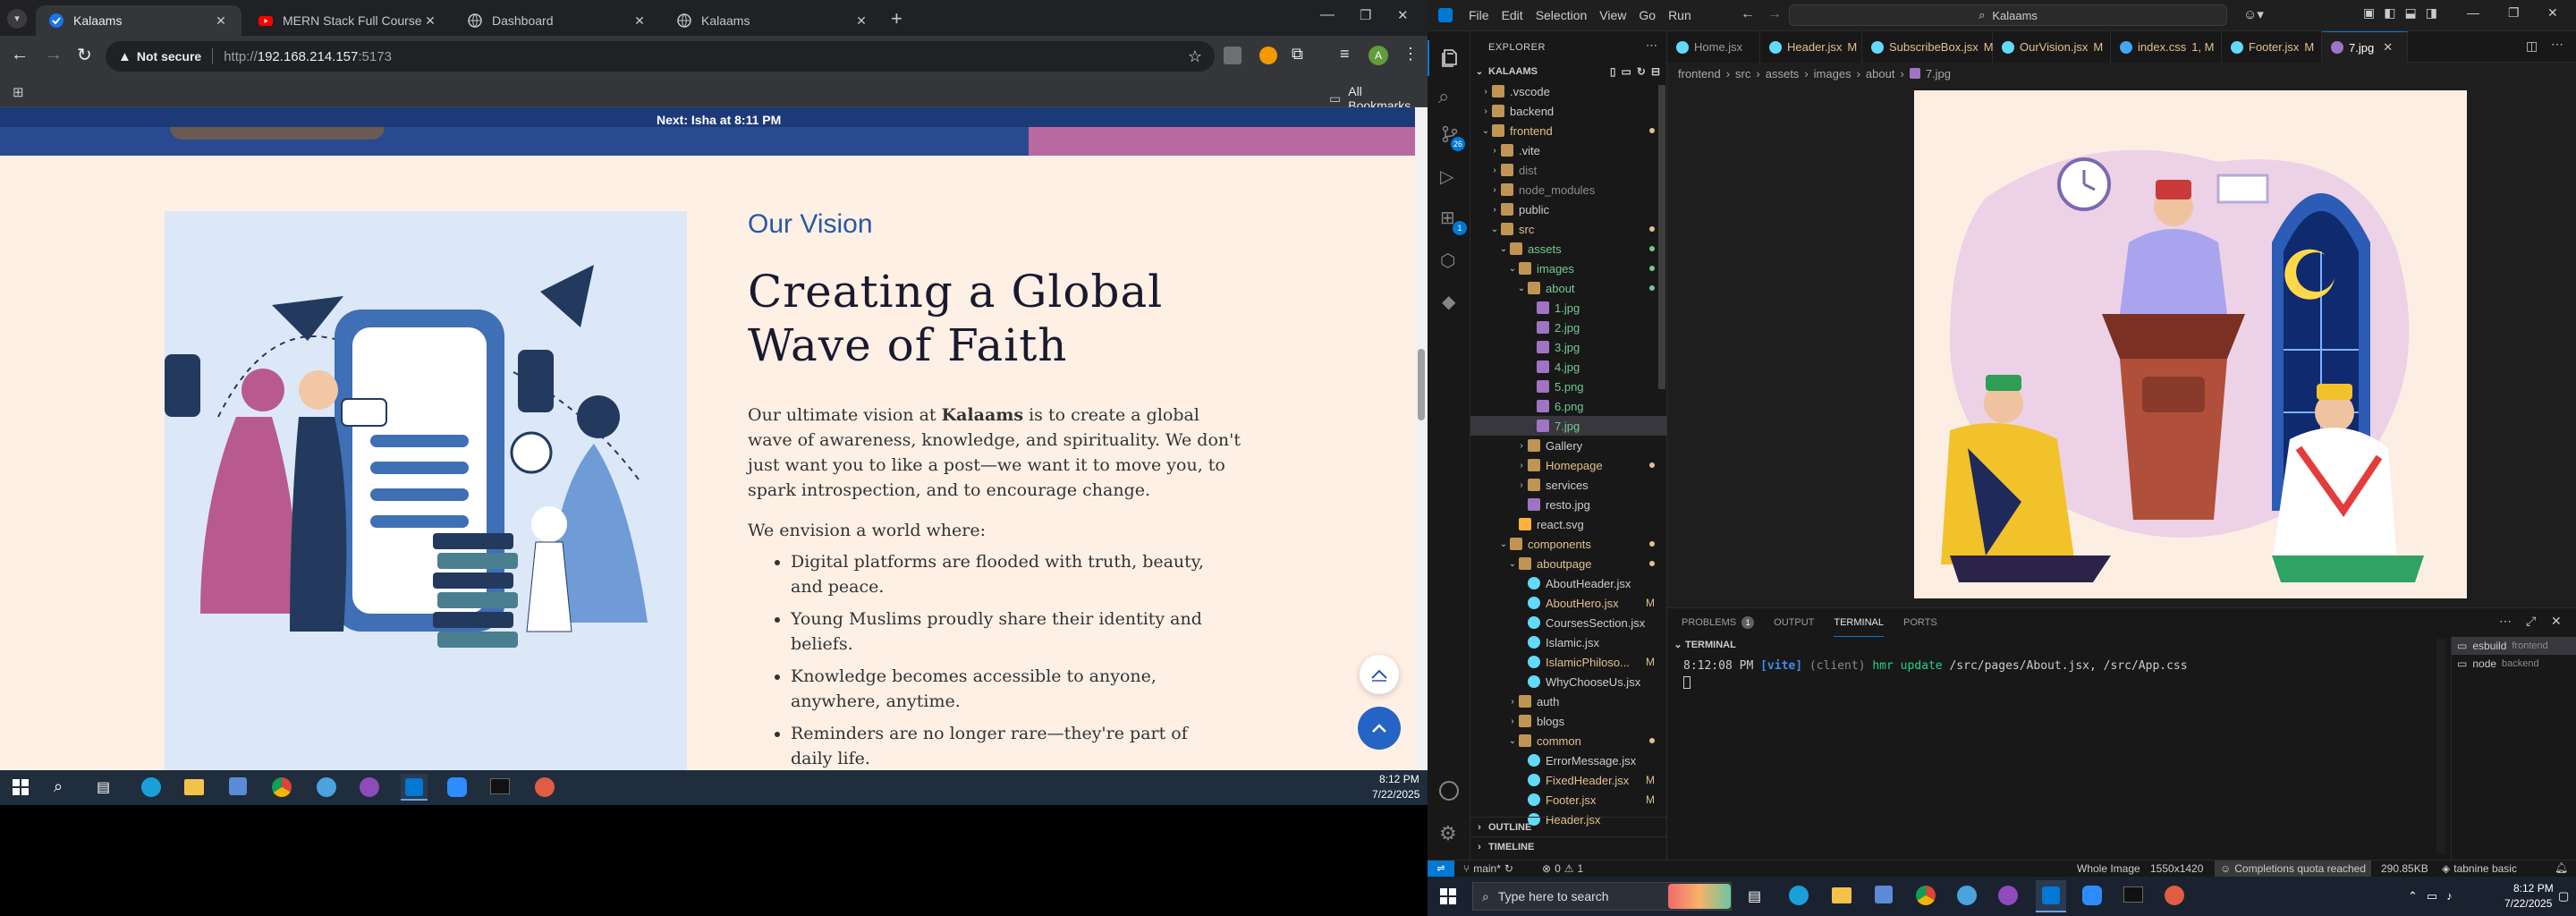 The image size is (2576, 916). What do you see at coordinates (1562, 868) in the screenshot?
I see `problems-status: ⊗ 0 ⚠ 1` at bounding box center [1562, 868].